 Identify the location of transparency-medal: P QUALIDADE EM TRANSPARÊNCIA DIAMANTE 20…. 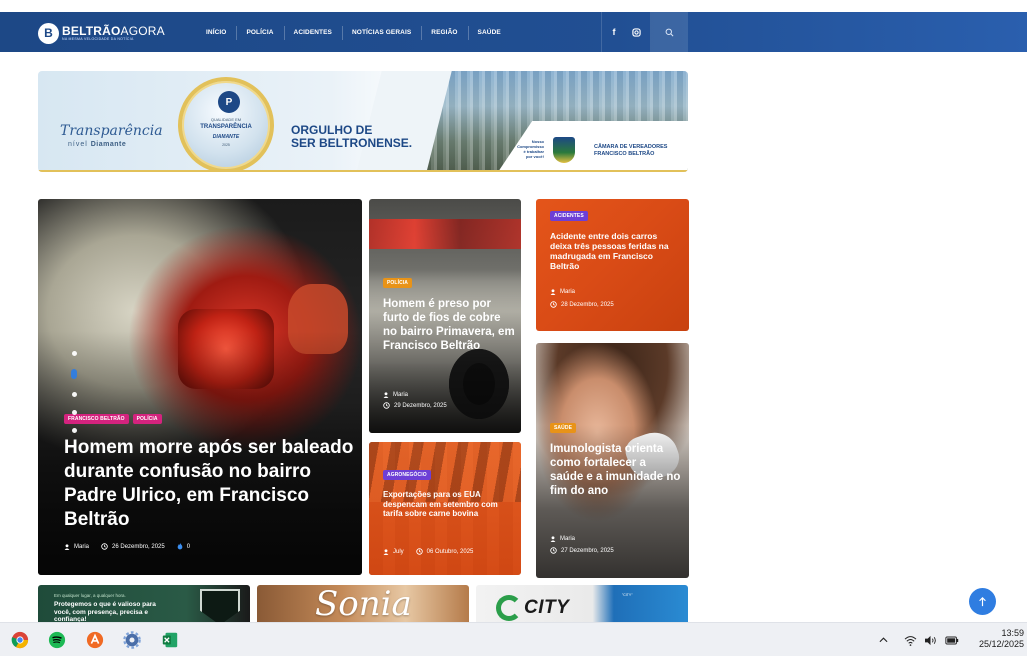
(226, 124).